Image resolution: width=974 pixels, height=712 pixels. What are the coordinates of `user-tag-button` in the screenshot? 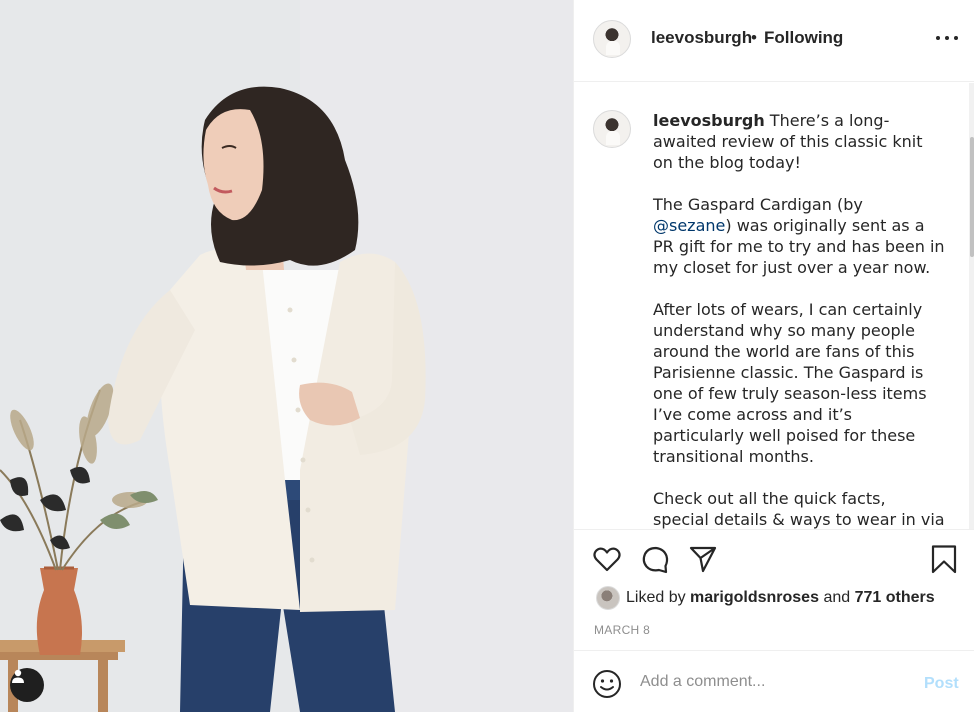 It's located at (27, 685).